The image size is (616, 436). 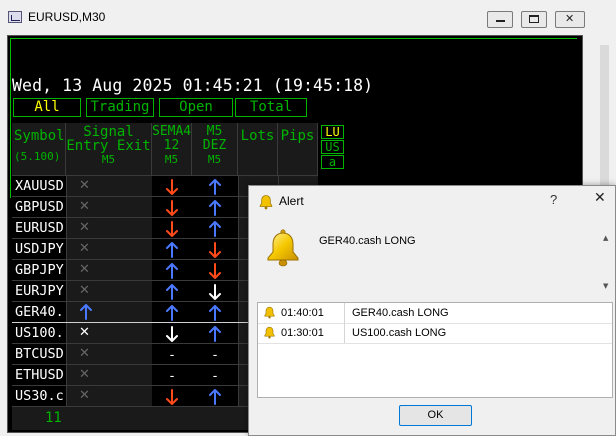 I want to click on list-item: 01:30:01 US100.cash LONG, so click(x=435, y=333).